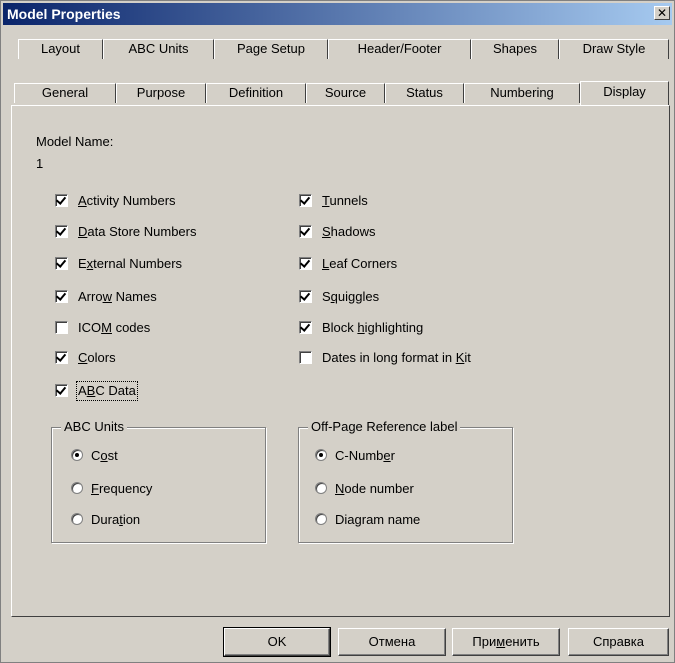 The height and width of the screenshot is (663, 675). Describe the element at coordinates (277, 642) in the screenshot. I see `ok-button: OK` at that location.